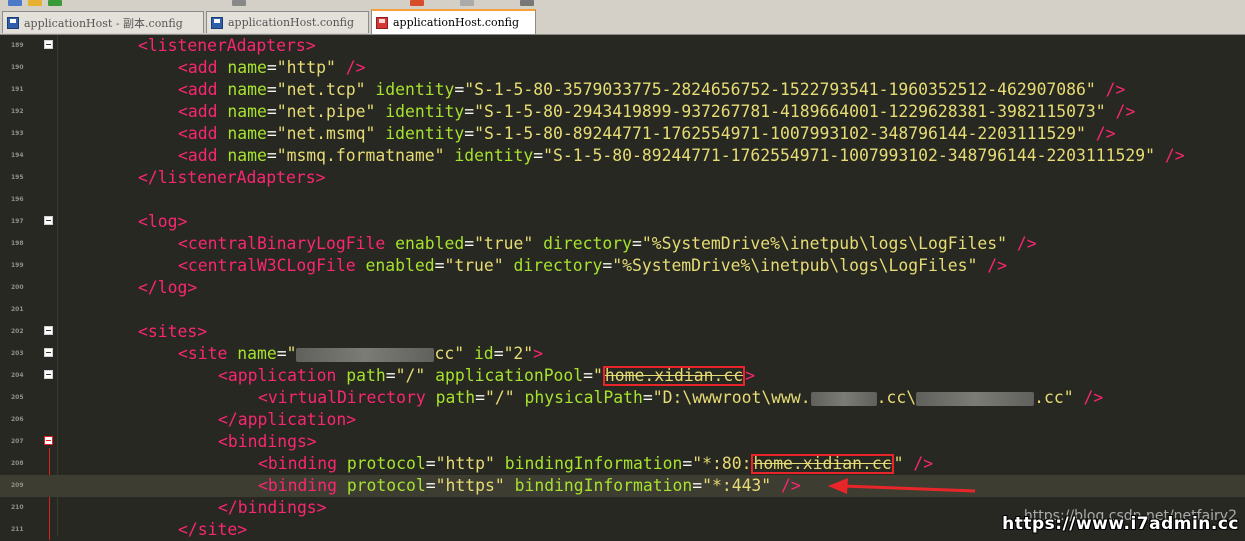 This screenshot has width=1245, height=541. I want to click on code-text: <log>, so click(162, 222).